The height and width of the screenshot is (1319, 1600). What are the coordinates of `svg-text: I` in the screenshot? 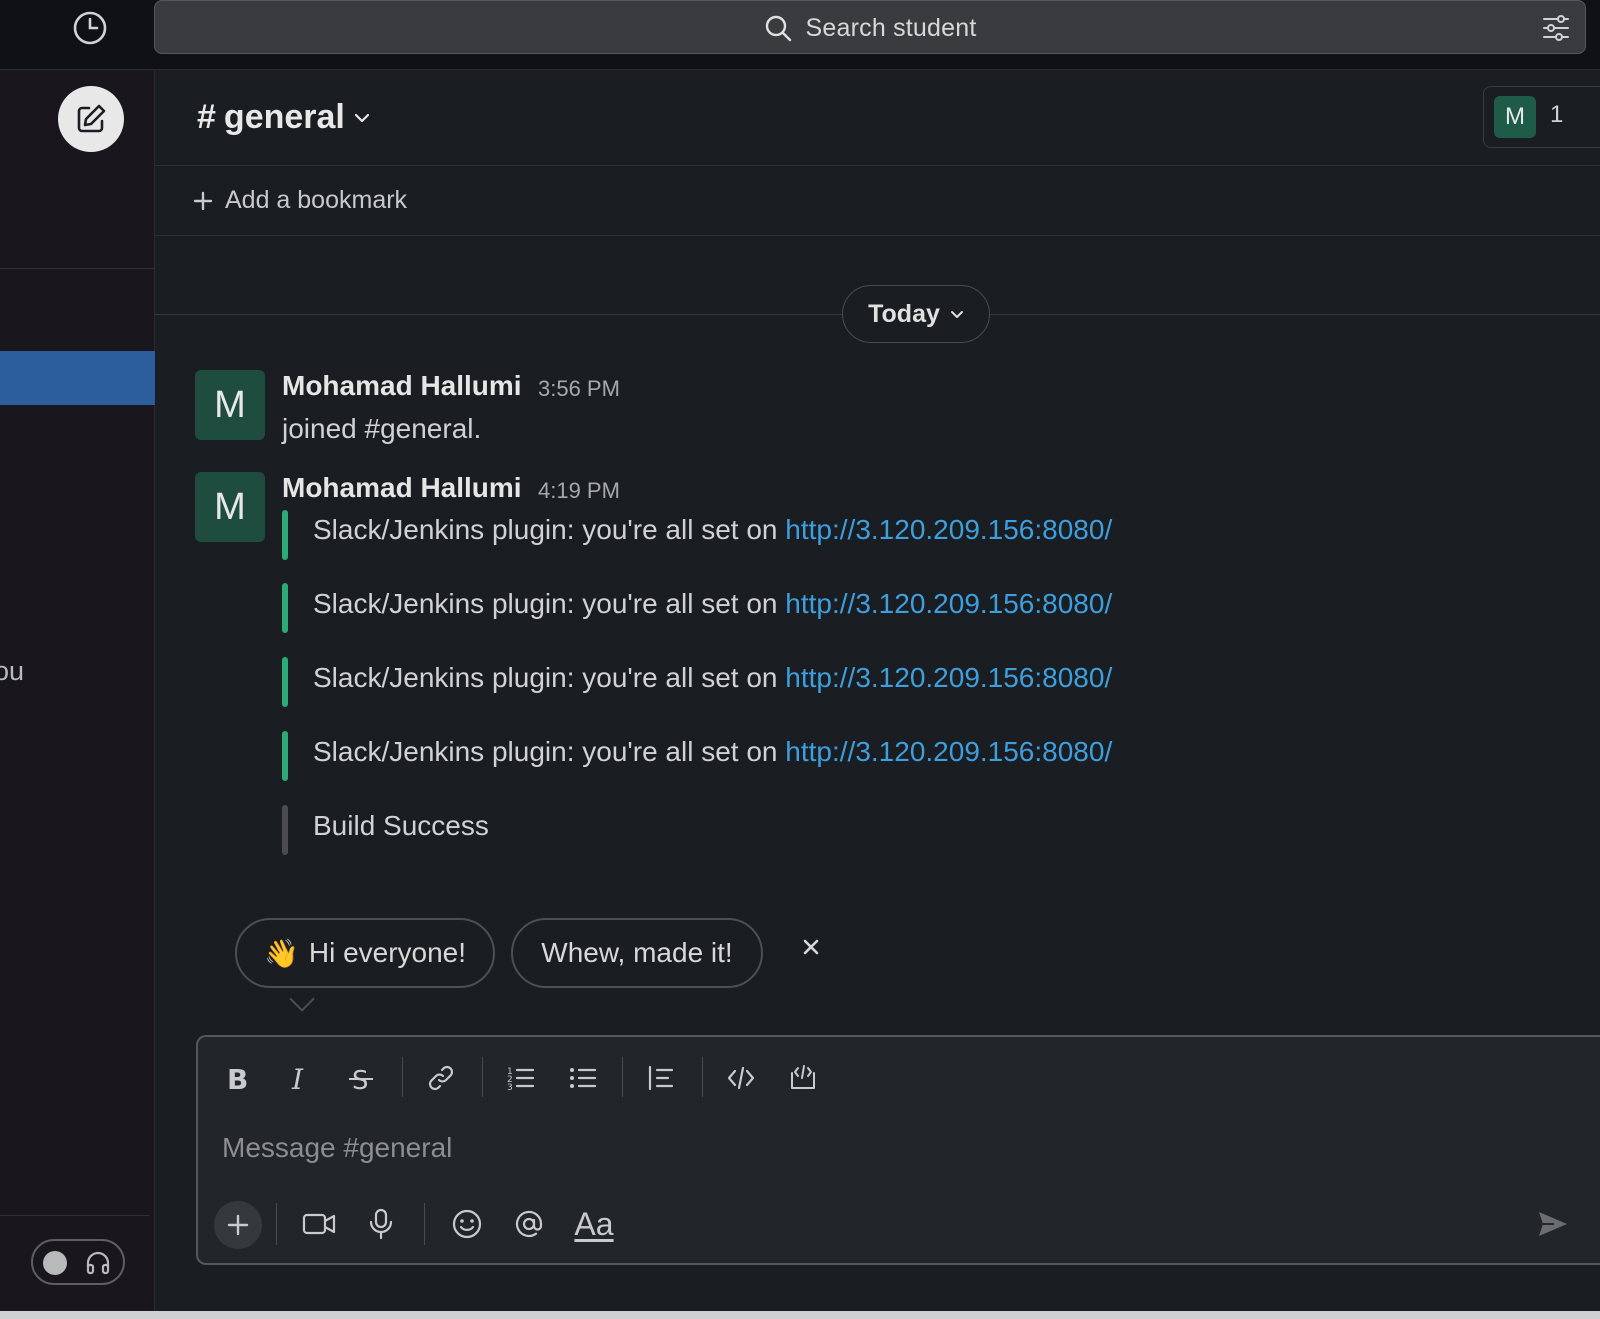 It's located at (297, 1078).